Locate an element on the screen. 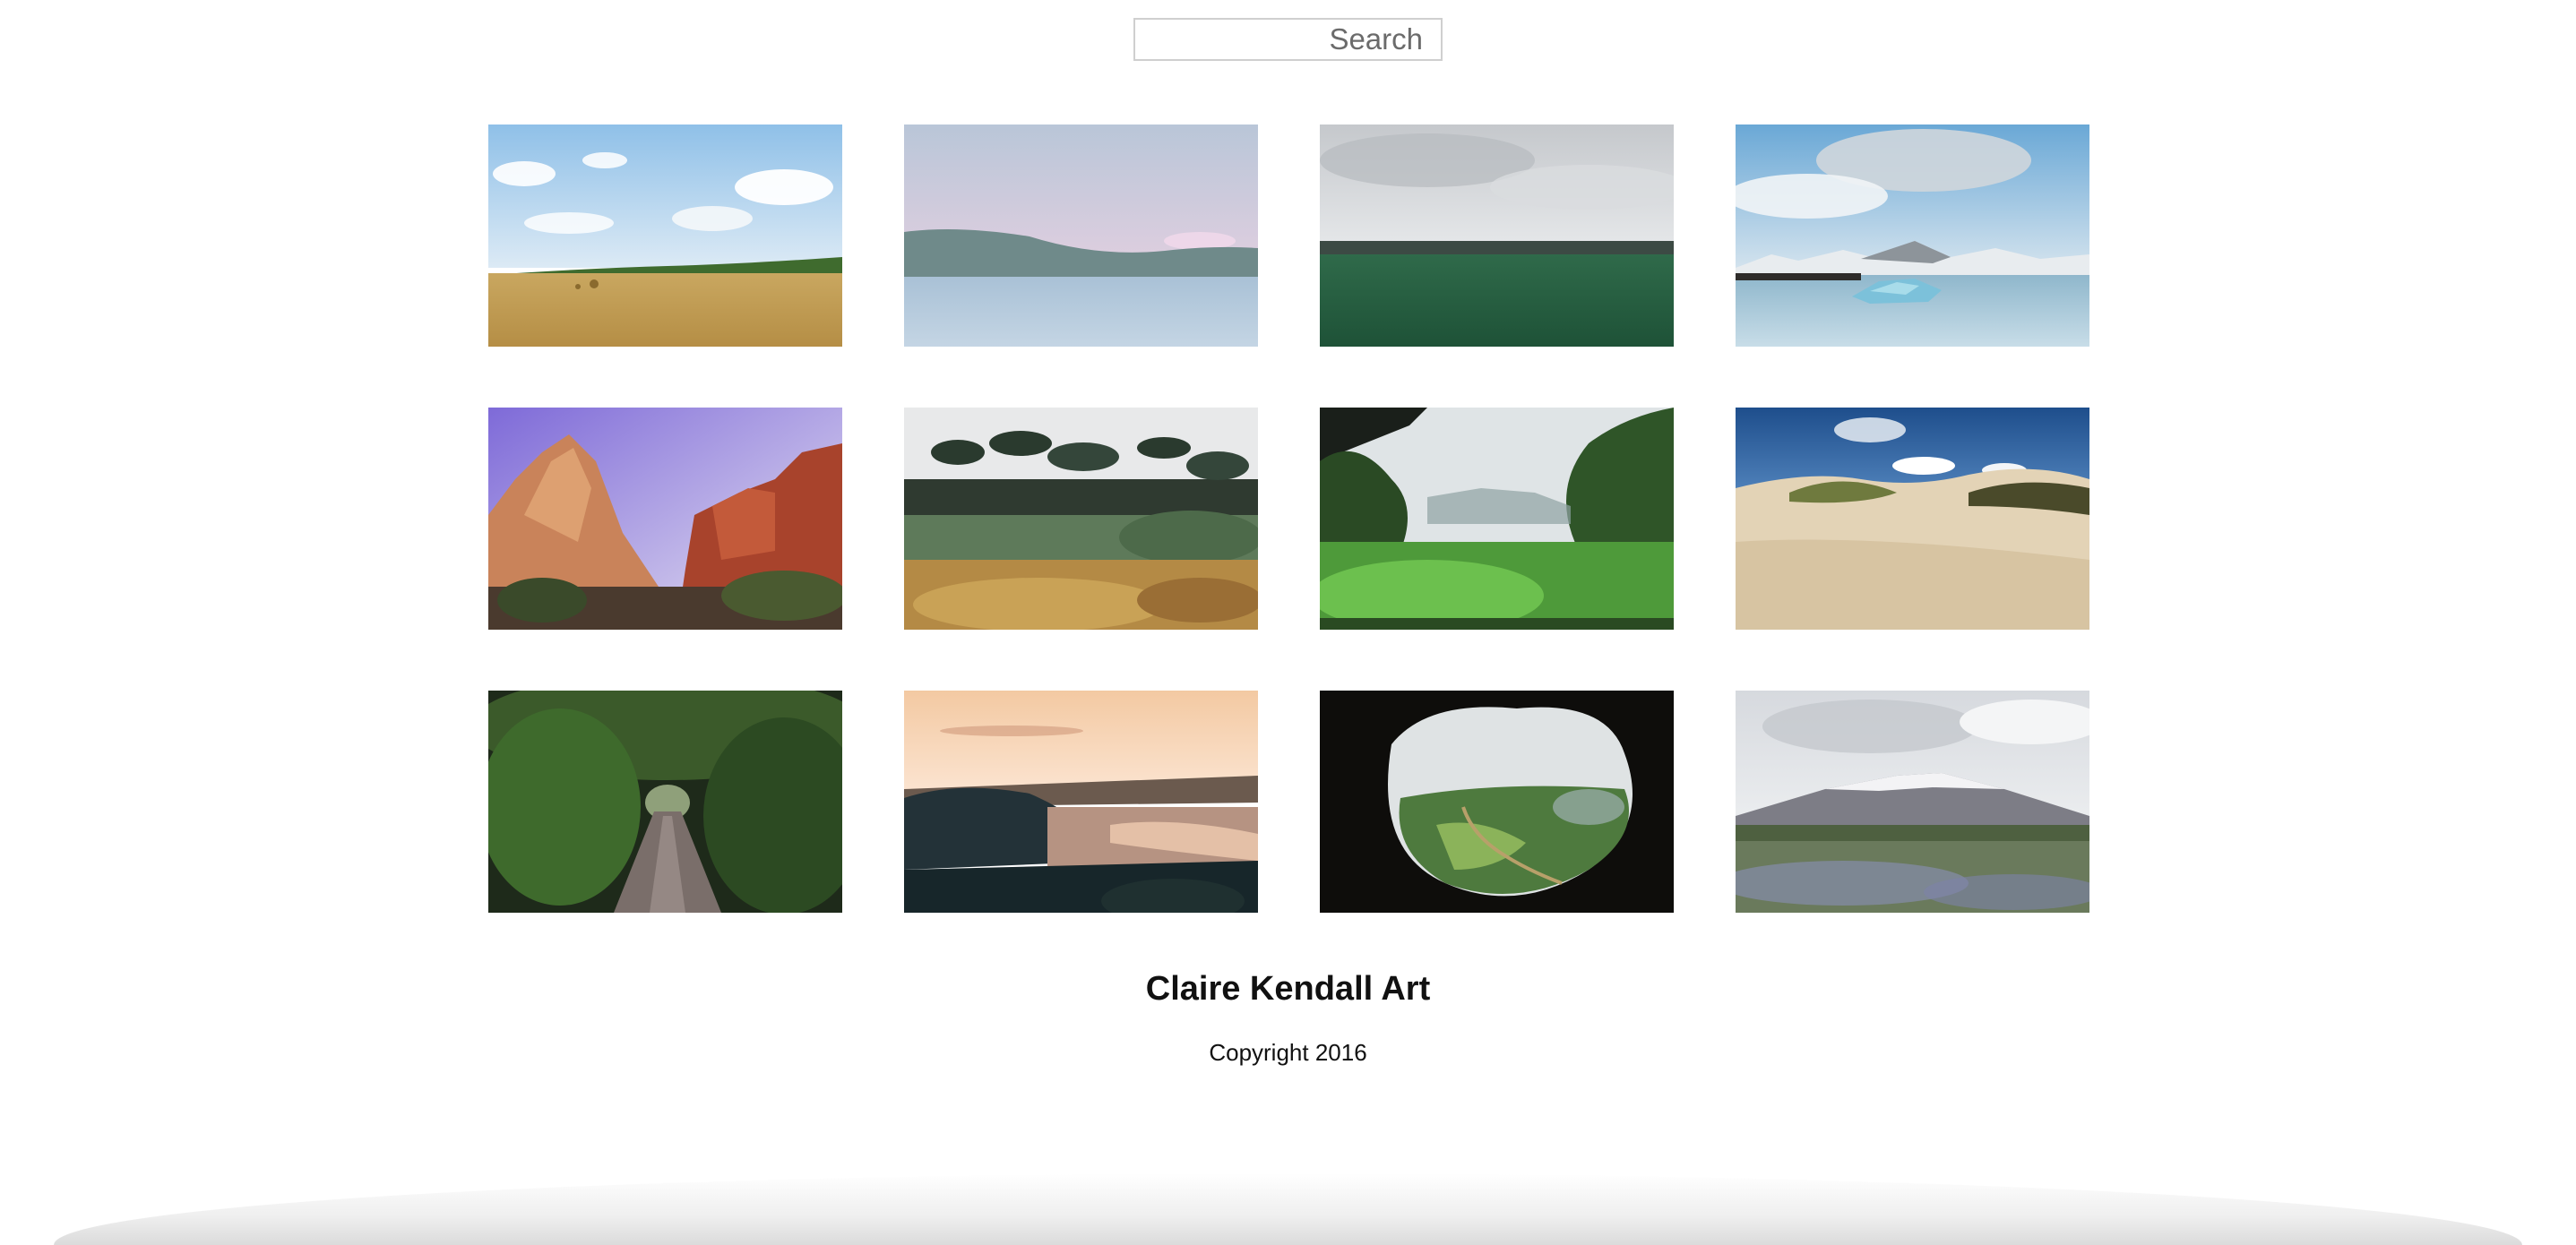 Image resolution: width=2576 pixels, height=1245 pixels. search-input is located at coordinates (1288, 39).